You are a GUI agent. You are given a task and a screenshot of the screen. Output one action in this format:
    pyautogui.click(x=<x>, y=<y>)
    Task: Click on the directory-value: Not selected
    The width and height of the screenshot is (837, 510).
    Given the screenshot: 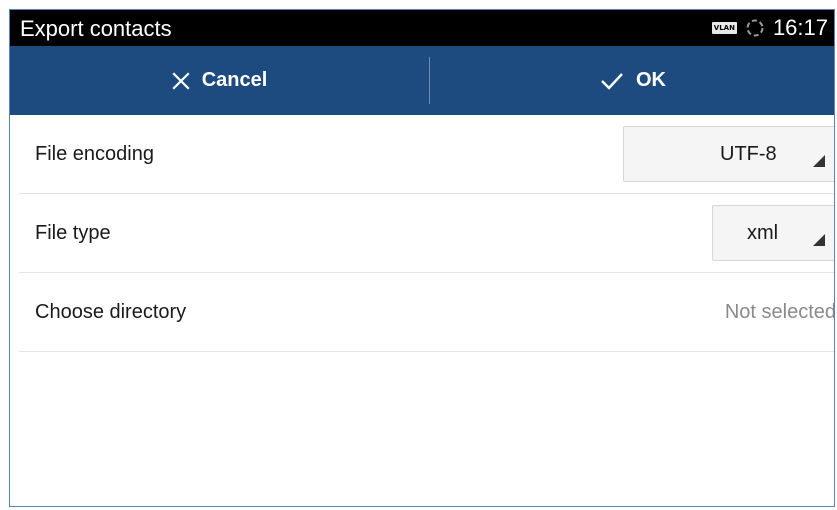 What is the action you would take?
    pyautogui.click(x=779, y=312)
    